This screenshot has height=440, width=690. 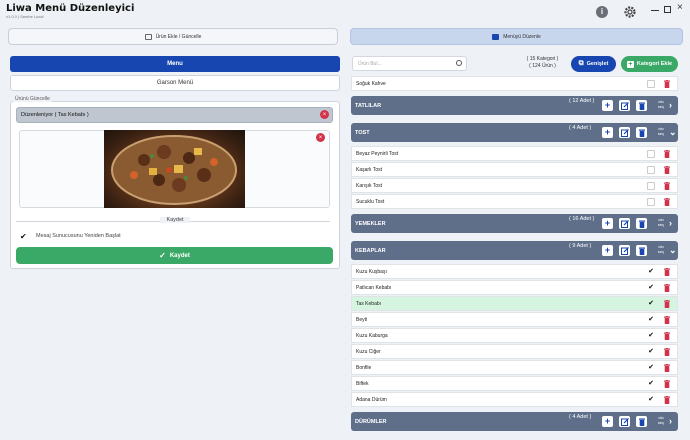 I want to click on category-count: ( 4 Adet ), so click(x=580, y=128).